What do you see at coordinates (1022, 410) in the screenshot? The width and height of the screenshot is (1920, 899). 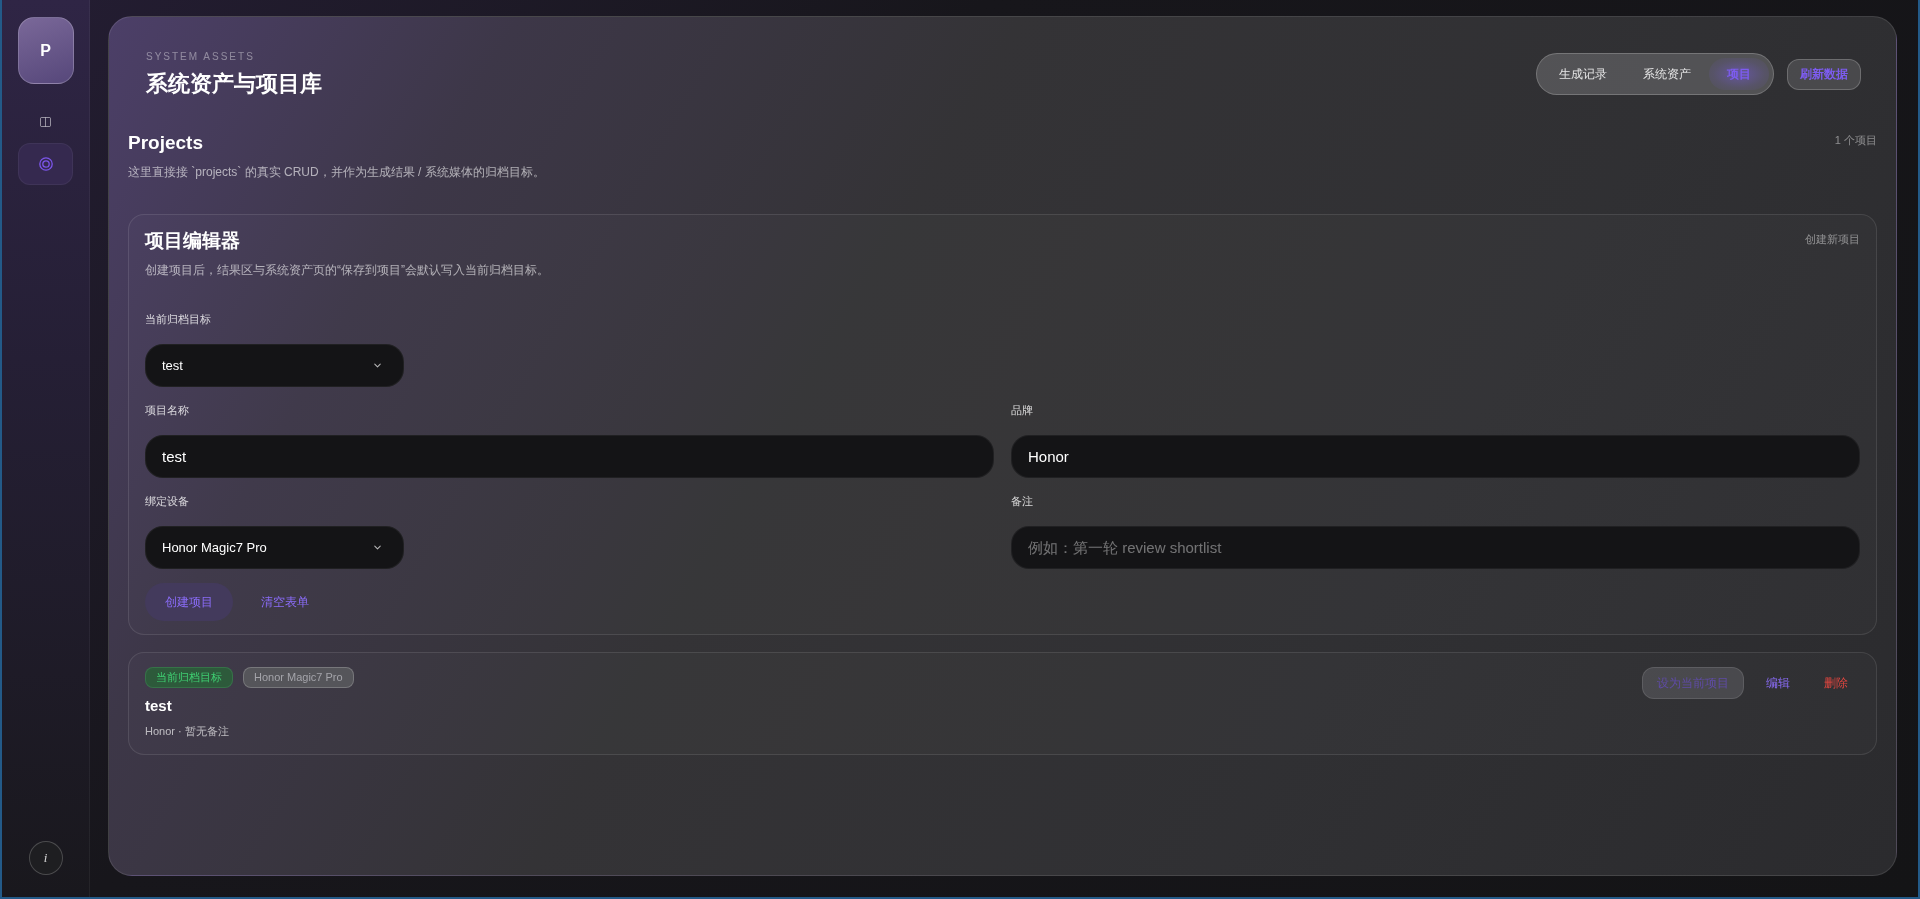 I see `field-label: 品牌` at bounding box center [1022, 410].